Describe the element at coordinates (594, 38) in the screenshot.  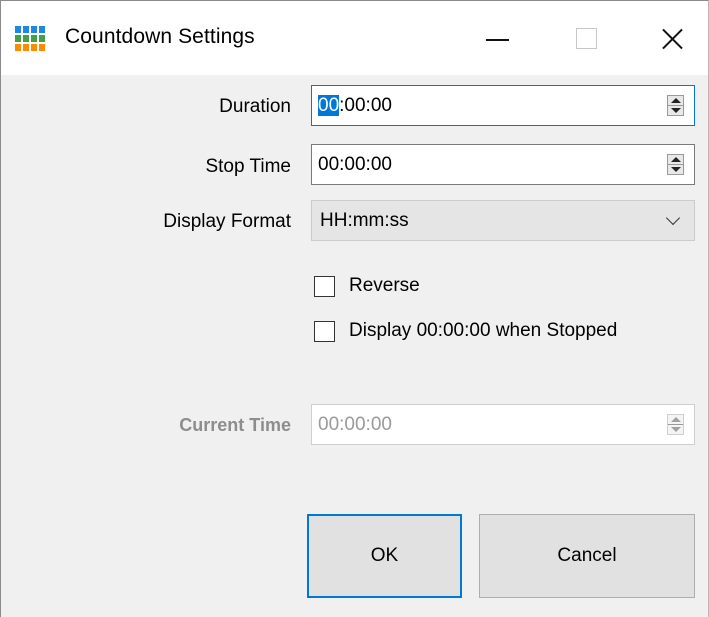
I see `maximize-button` at that location.